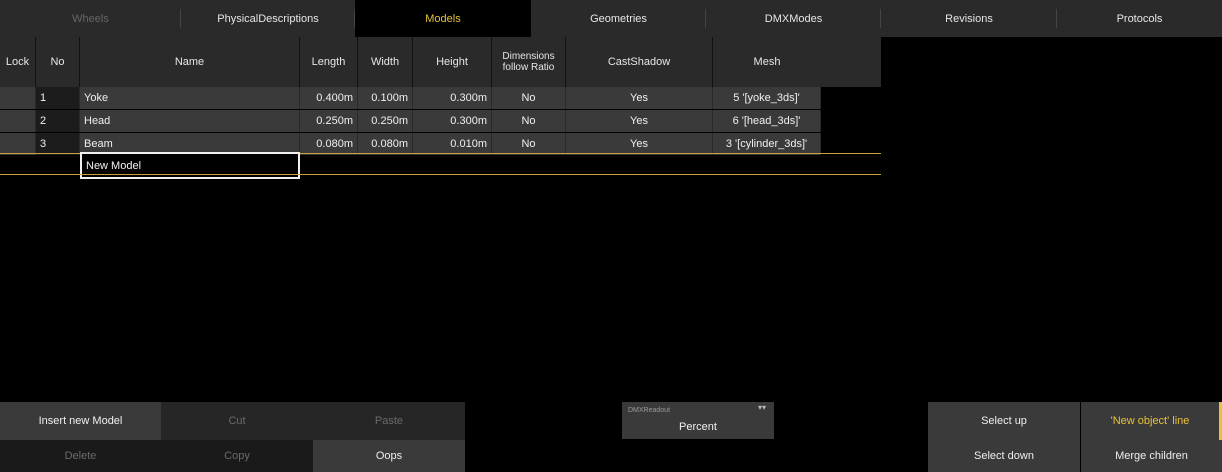 Image resolution: width=1222 pixels, height=472 pixels. I want to click on column-header-lock: Lock, so click(18, 62).